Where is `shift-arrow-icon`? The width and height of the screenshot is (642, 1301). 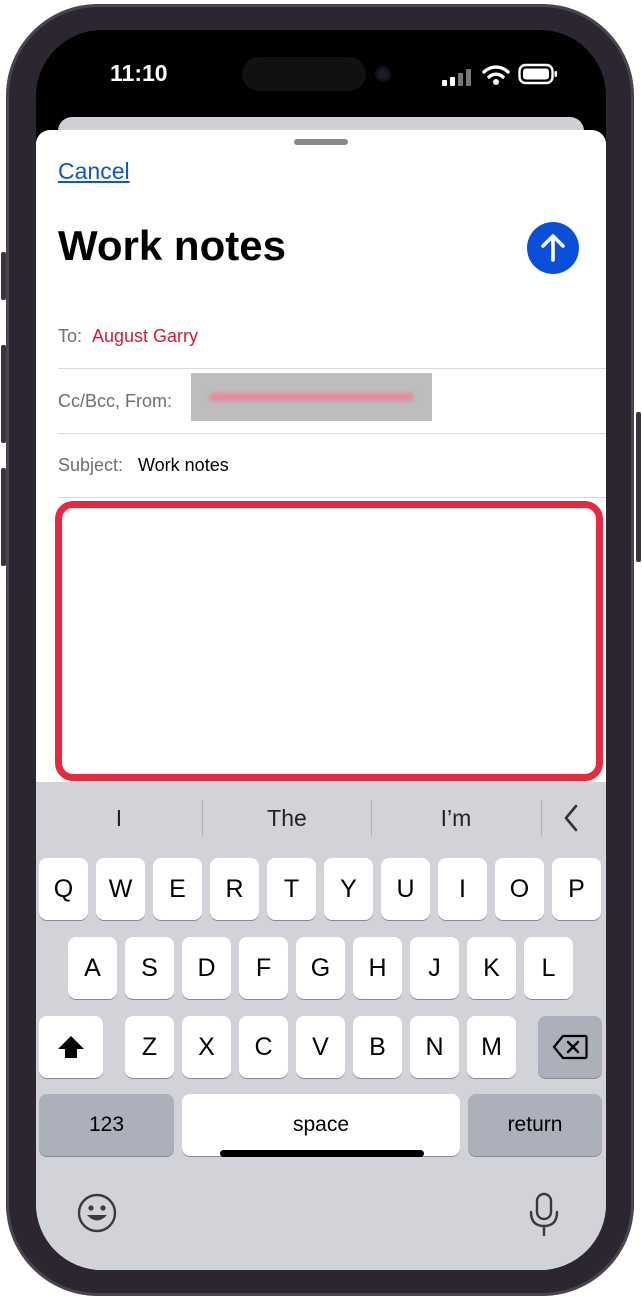 shift-arrow-icon is located at coordinates (71, 1047).